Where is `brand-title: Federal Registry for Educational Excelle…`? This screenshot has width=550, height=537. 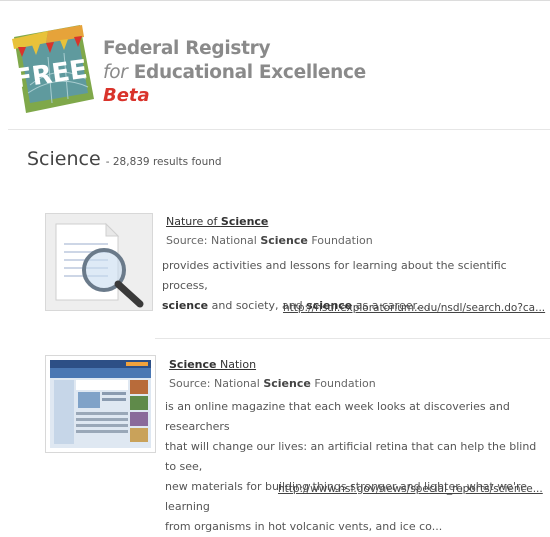
brand-title: Federal Registry for Educational Excelle… is located at coordinates (234, 72).